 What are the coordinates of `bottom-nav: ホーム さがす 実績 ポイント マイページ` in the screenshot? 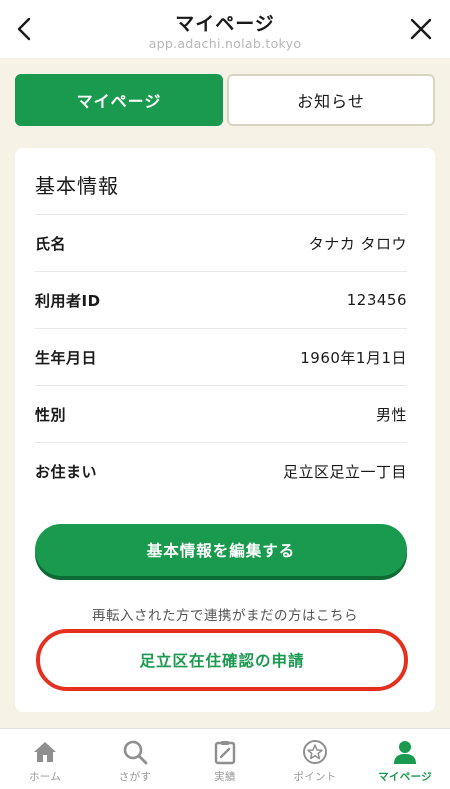 It's located at (225, 758).